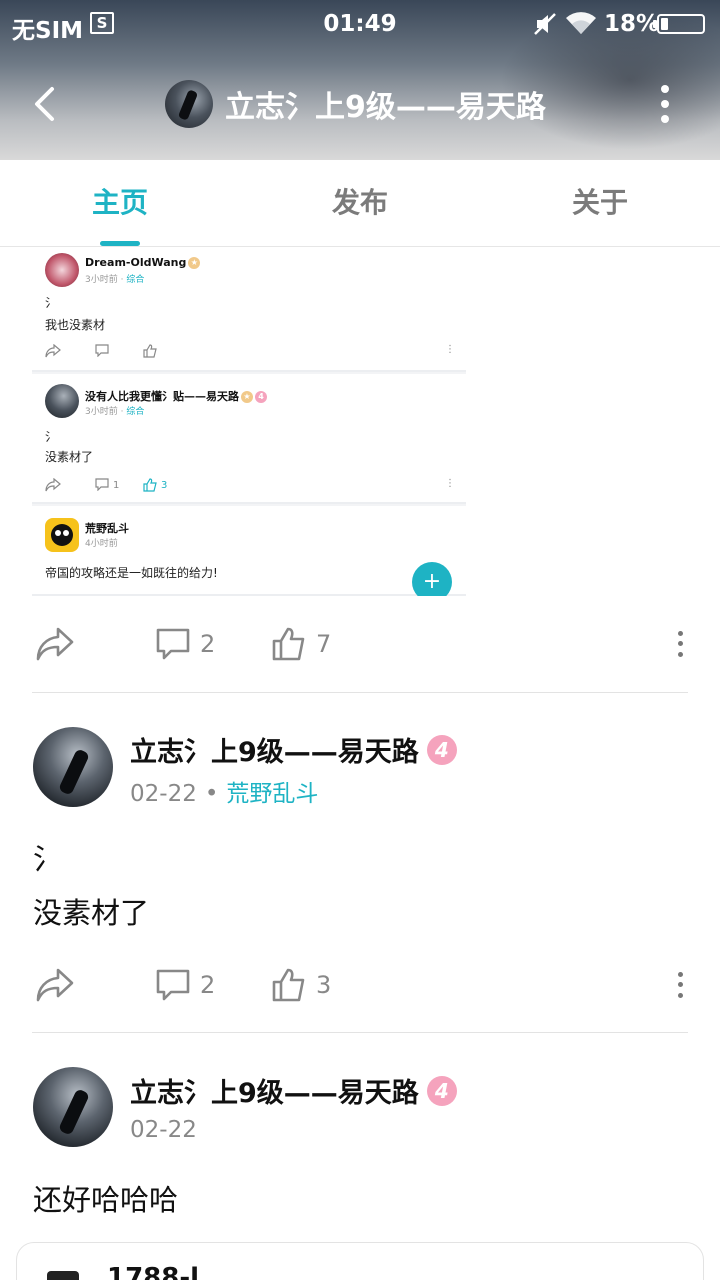  What do you see at coordinates (69, 457) in the screenshot?
I see `embedded-line: 没素材了` at bounding box center [69, 457].